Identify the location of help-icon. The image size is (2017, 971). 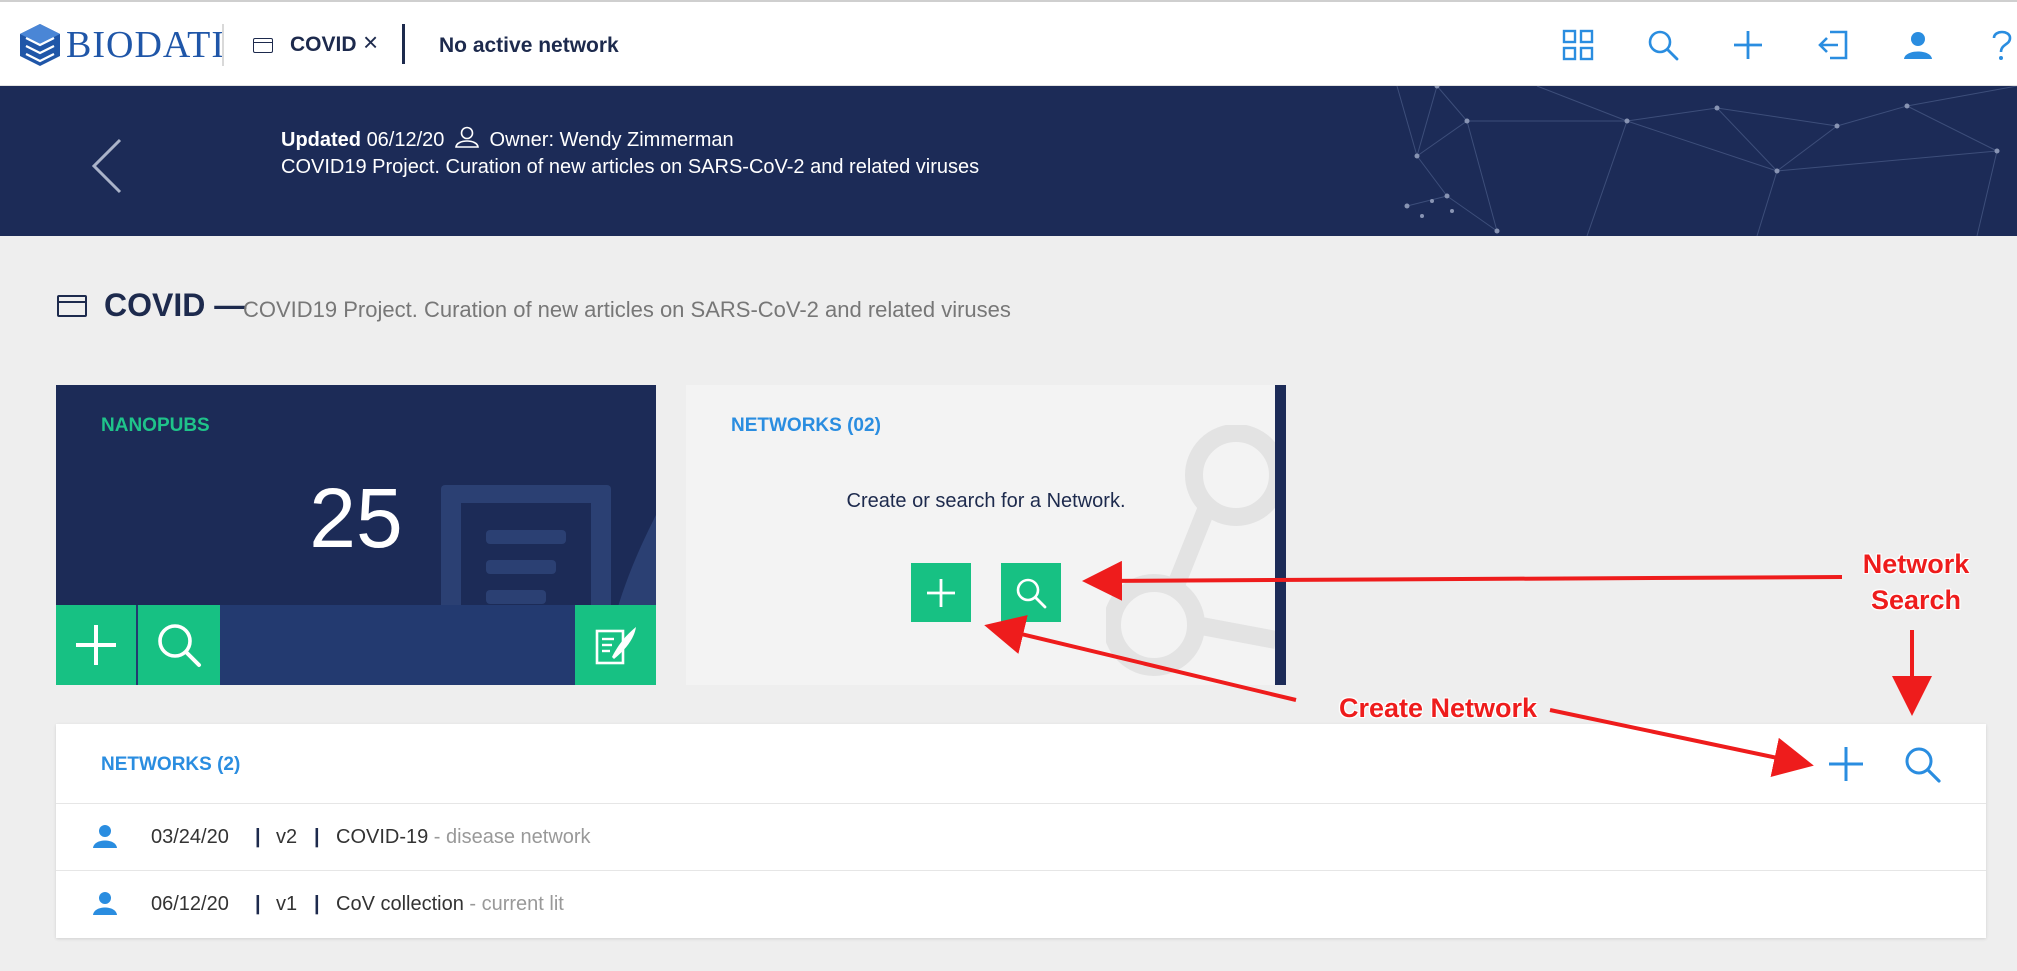
(2000, 45).